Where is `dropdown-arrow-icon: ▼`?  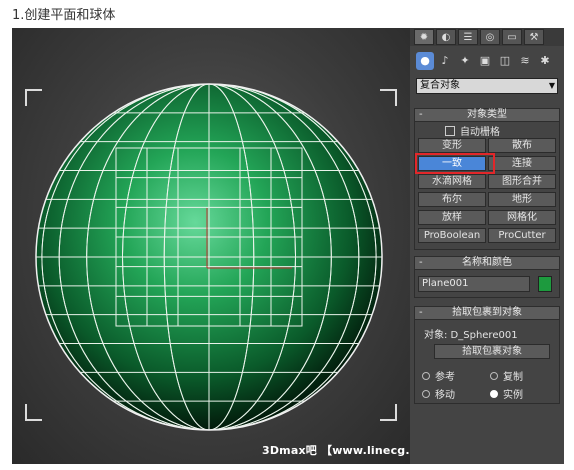
dropdown-arrow-icon: ▼ is located at coordinates (551, 85).